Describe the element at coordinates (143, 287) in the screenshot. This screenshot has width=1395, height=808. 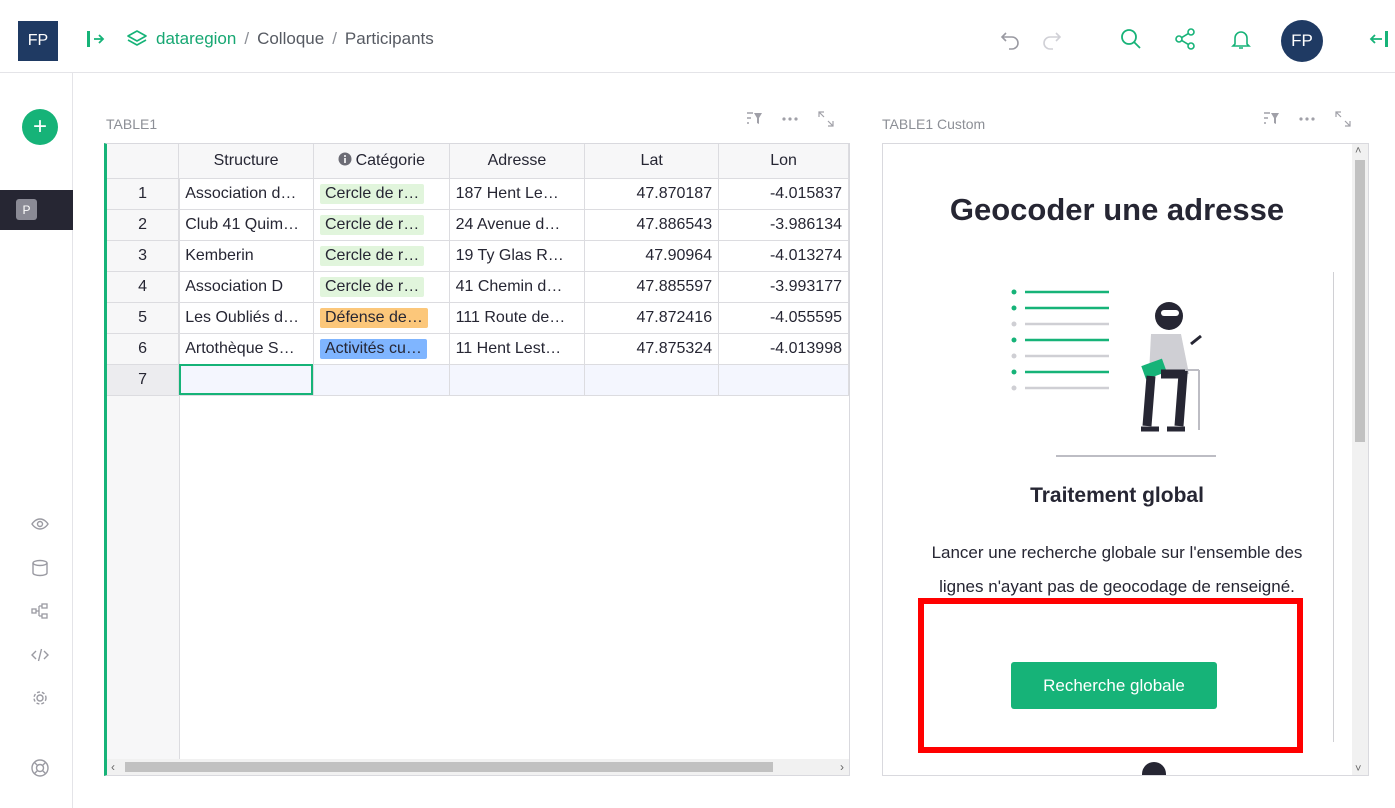
I see `row-number: 4` at that location.